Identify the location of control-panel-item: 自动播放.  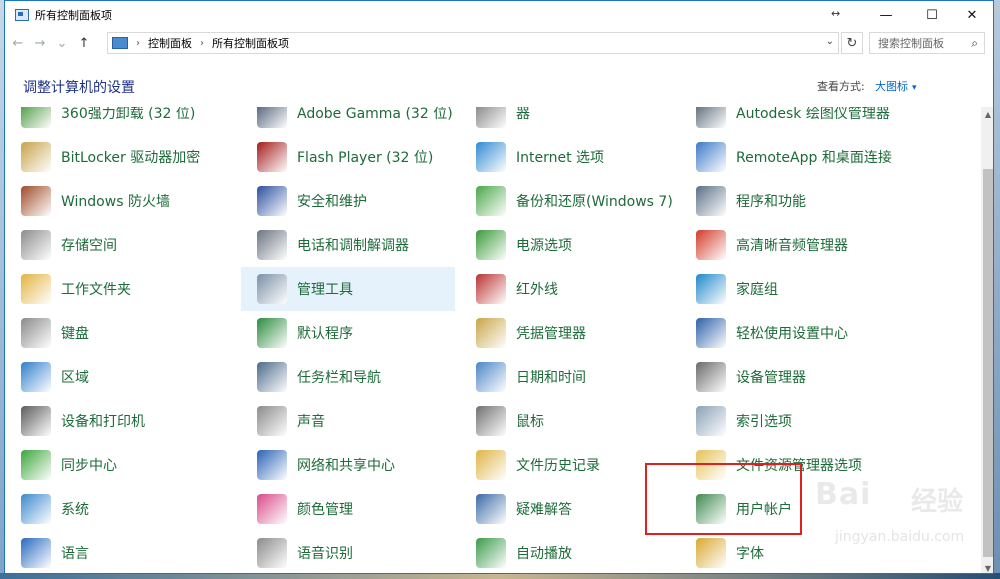
(567, 552).